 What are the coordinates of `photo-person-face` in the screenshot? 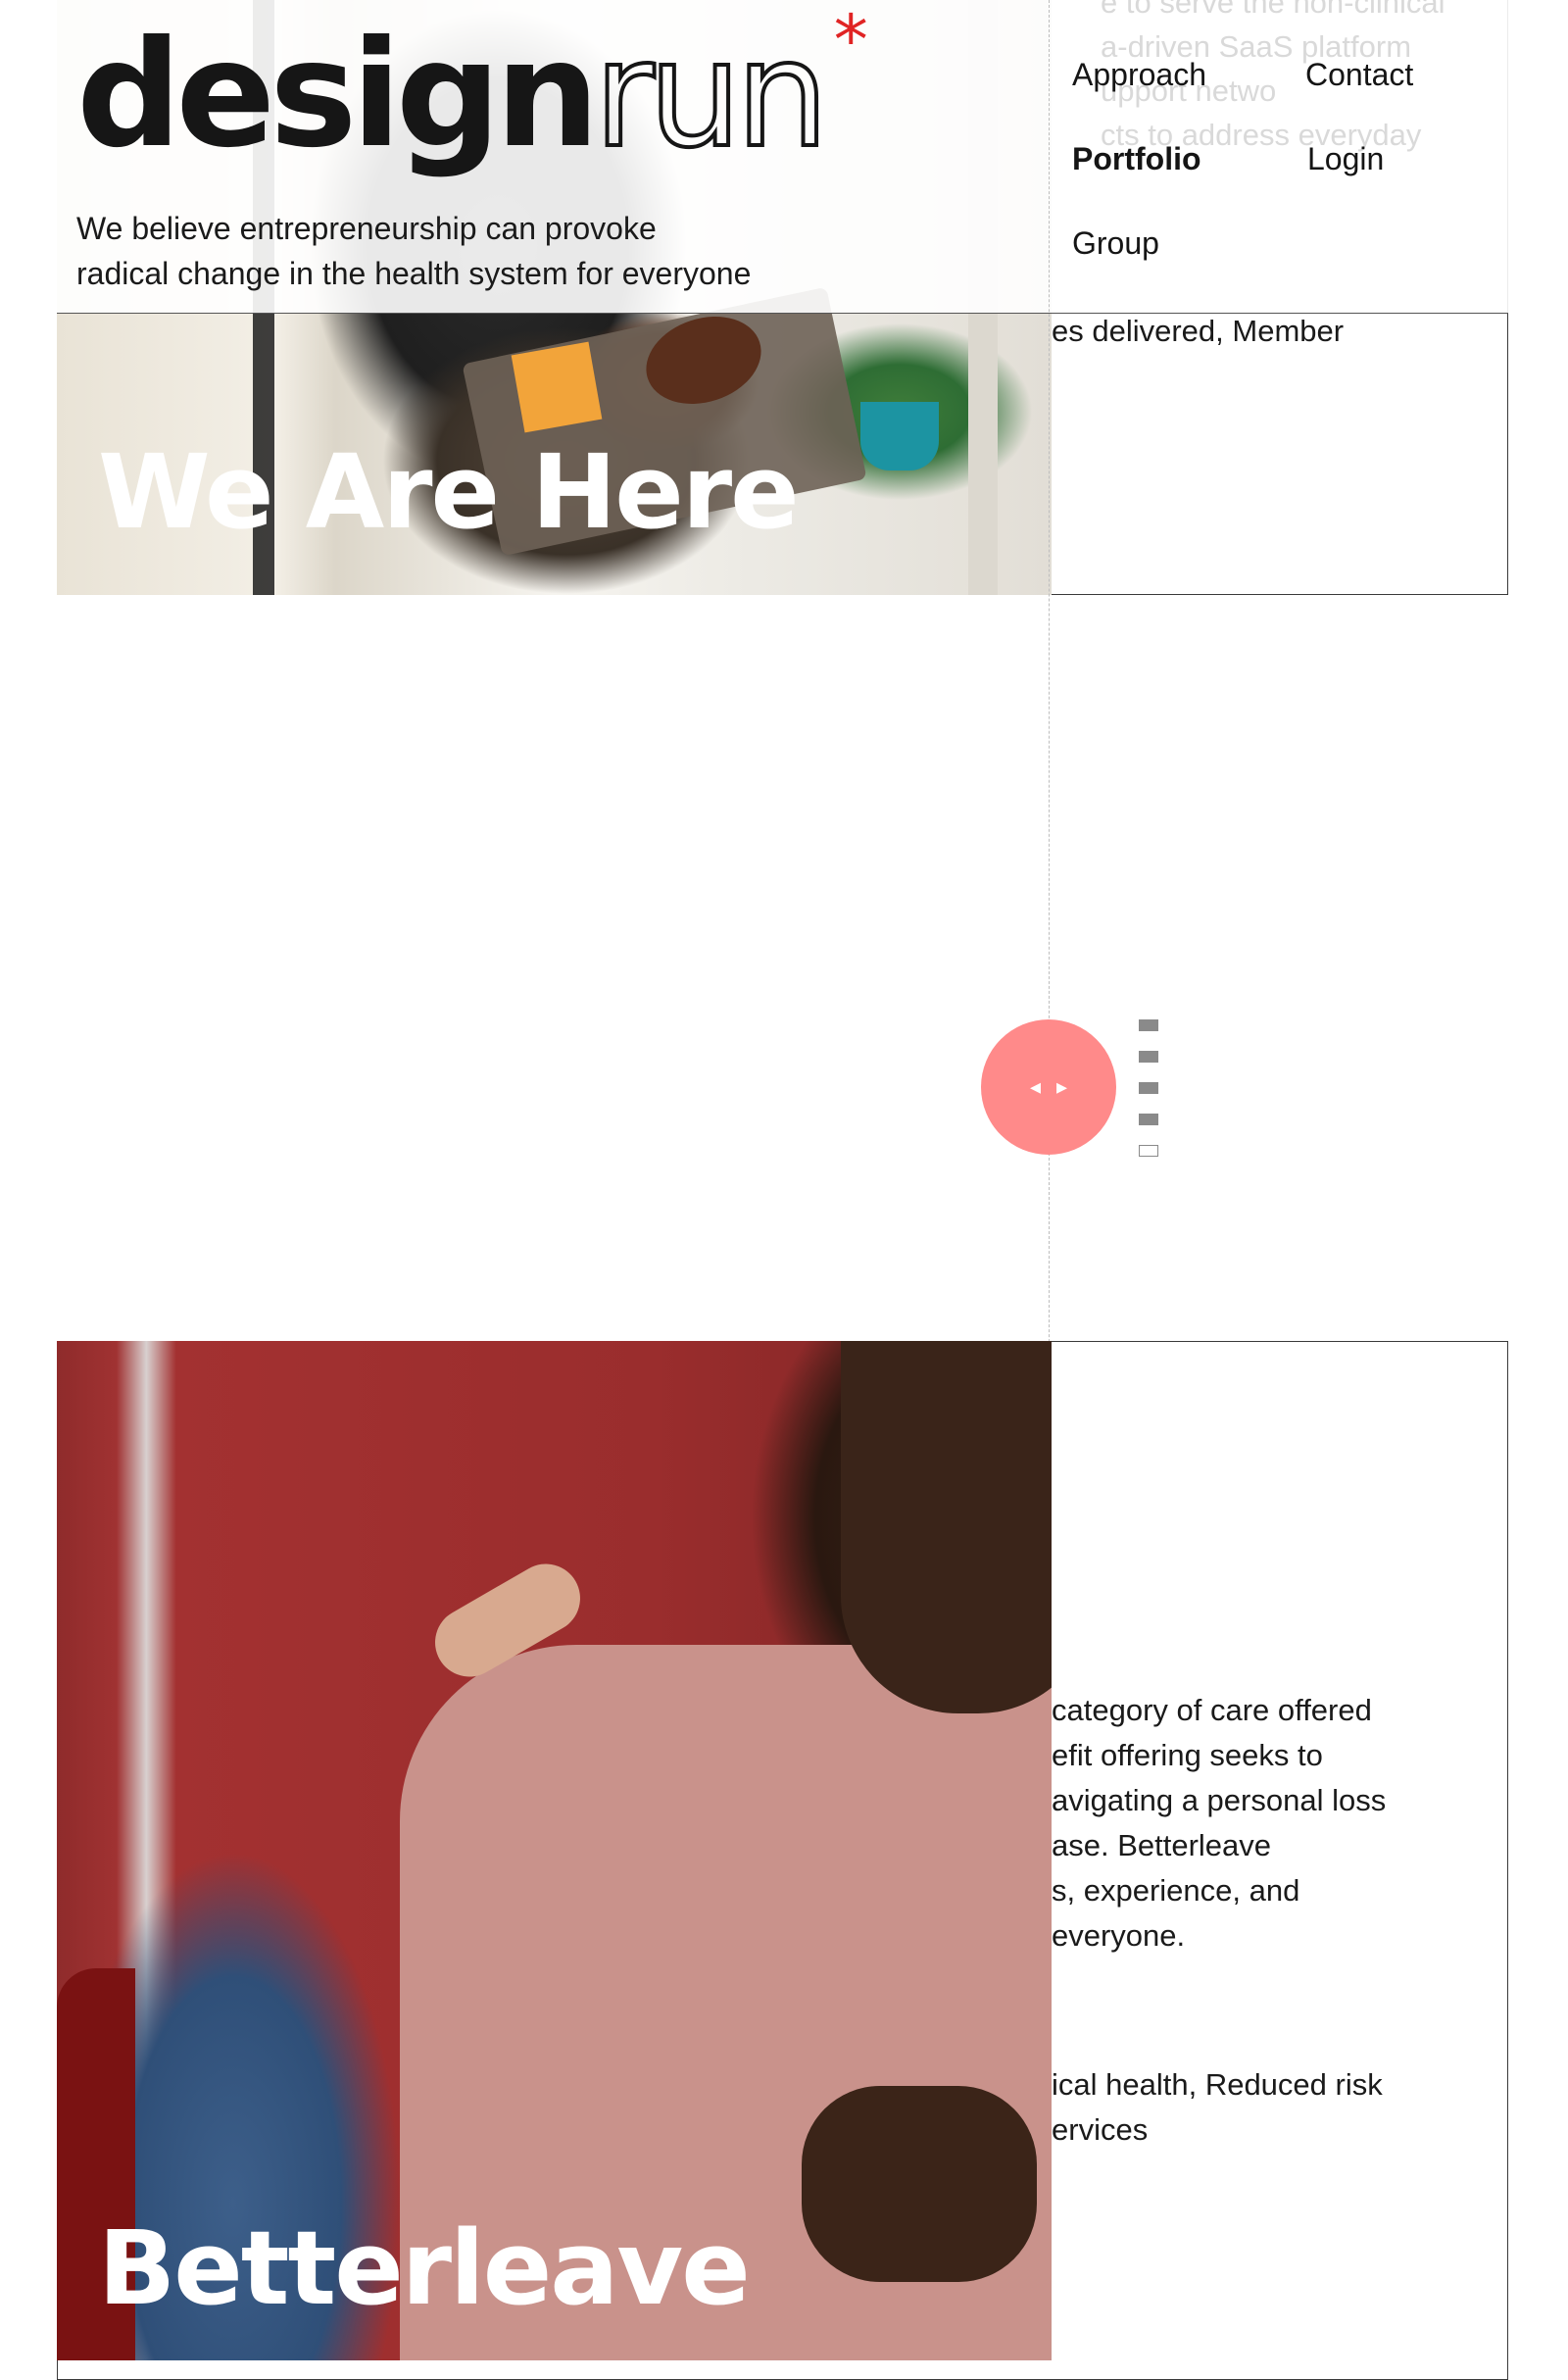 It's located at (946, 1527).